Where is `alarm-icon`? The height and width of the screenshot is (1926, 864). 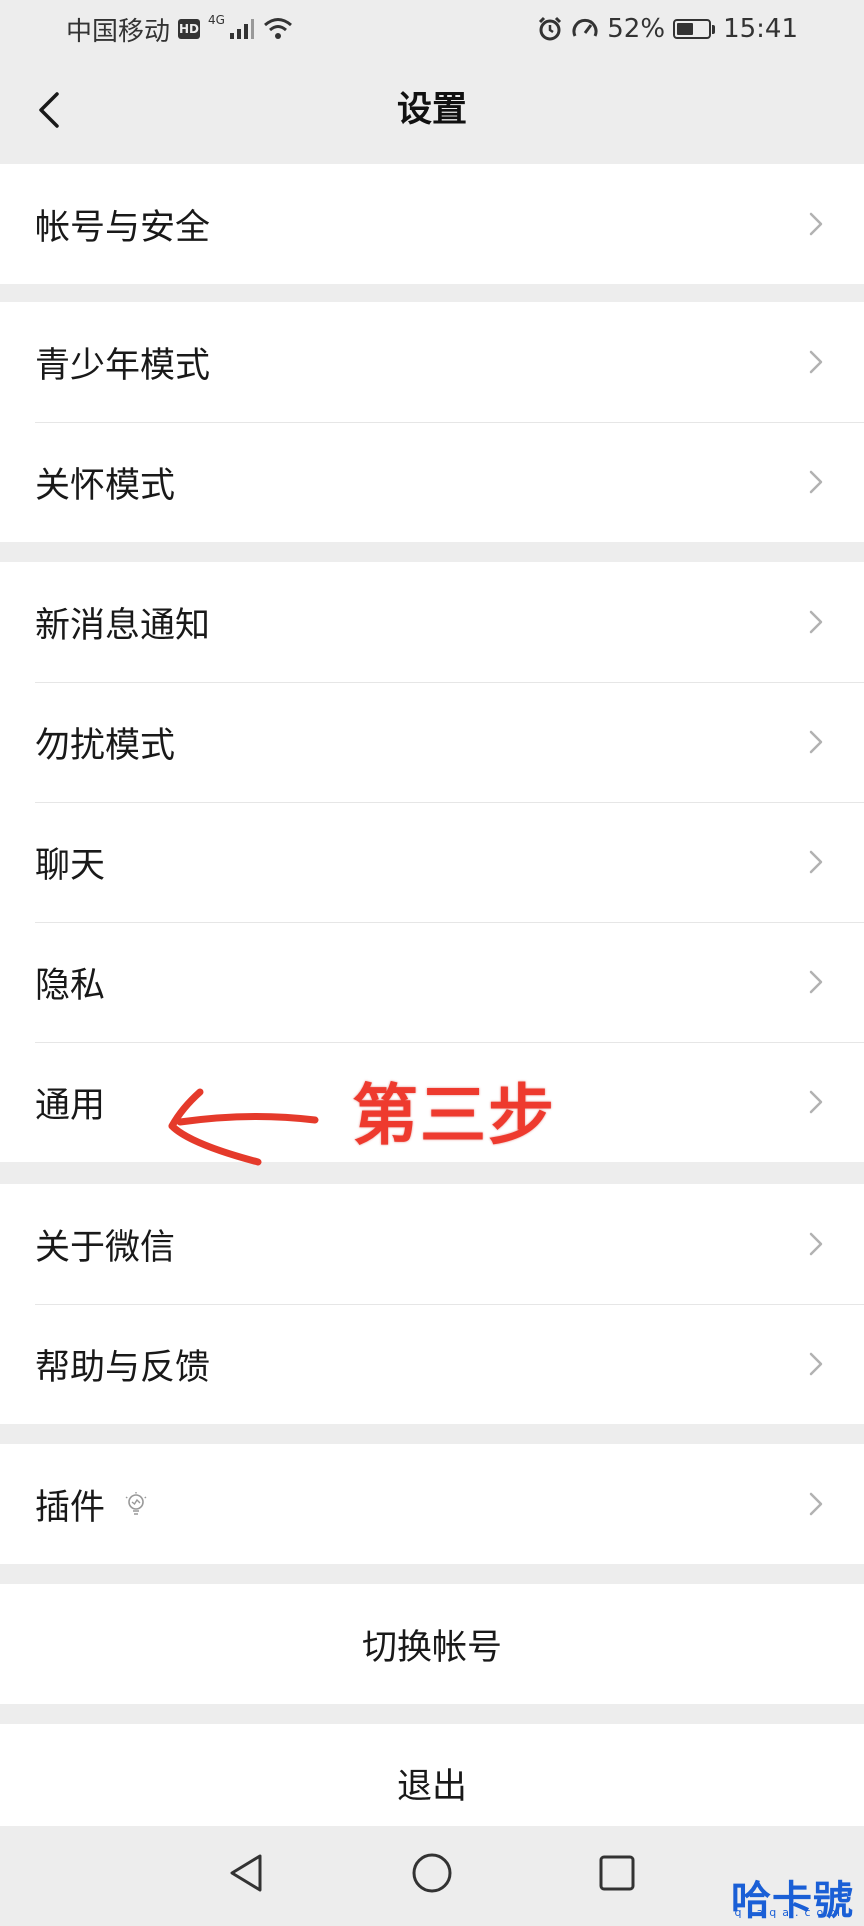 alarm-icon is located at coordinates (550, 28).